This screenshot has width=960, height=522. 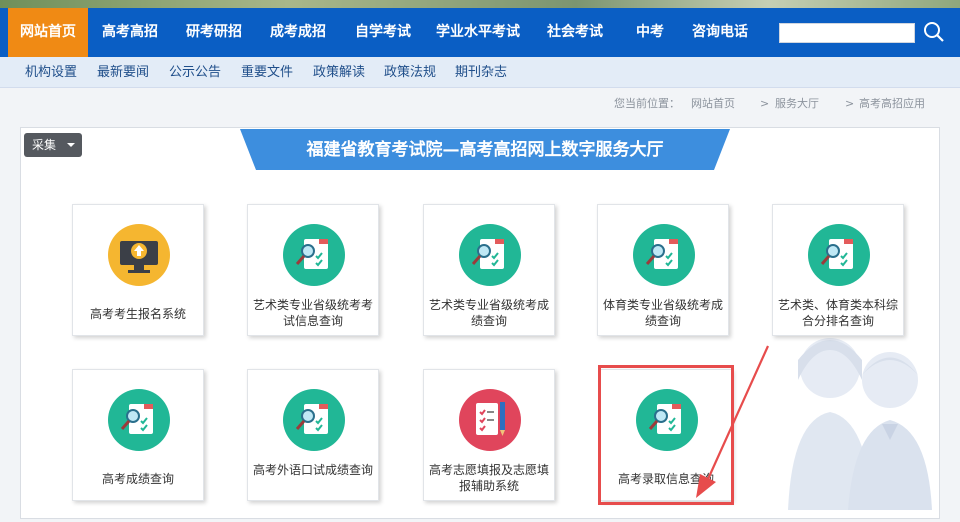 What do you see at coordinates (410, 72) in the screenshot?
I see `subnav-item-regulations: 政策法规` at bounding box center [410, 72].